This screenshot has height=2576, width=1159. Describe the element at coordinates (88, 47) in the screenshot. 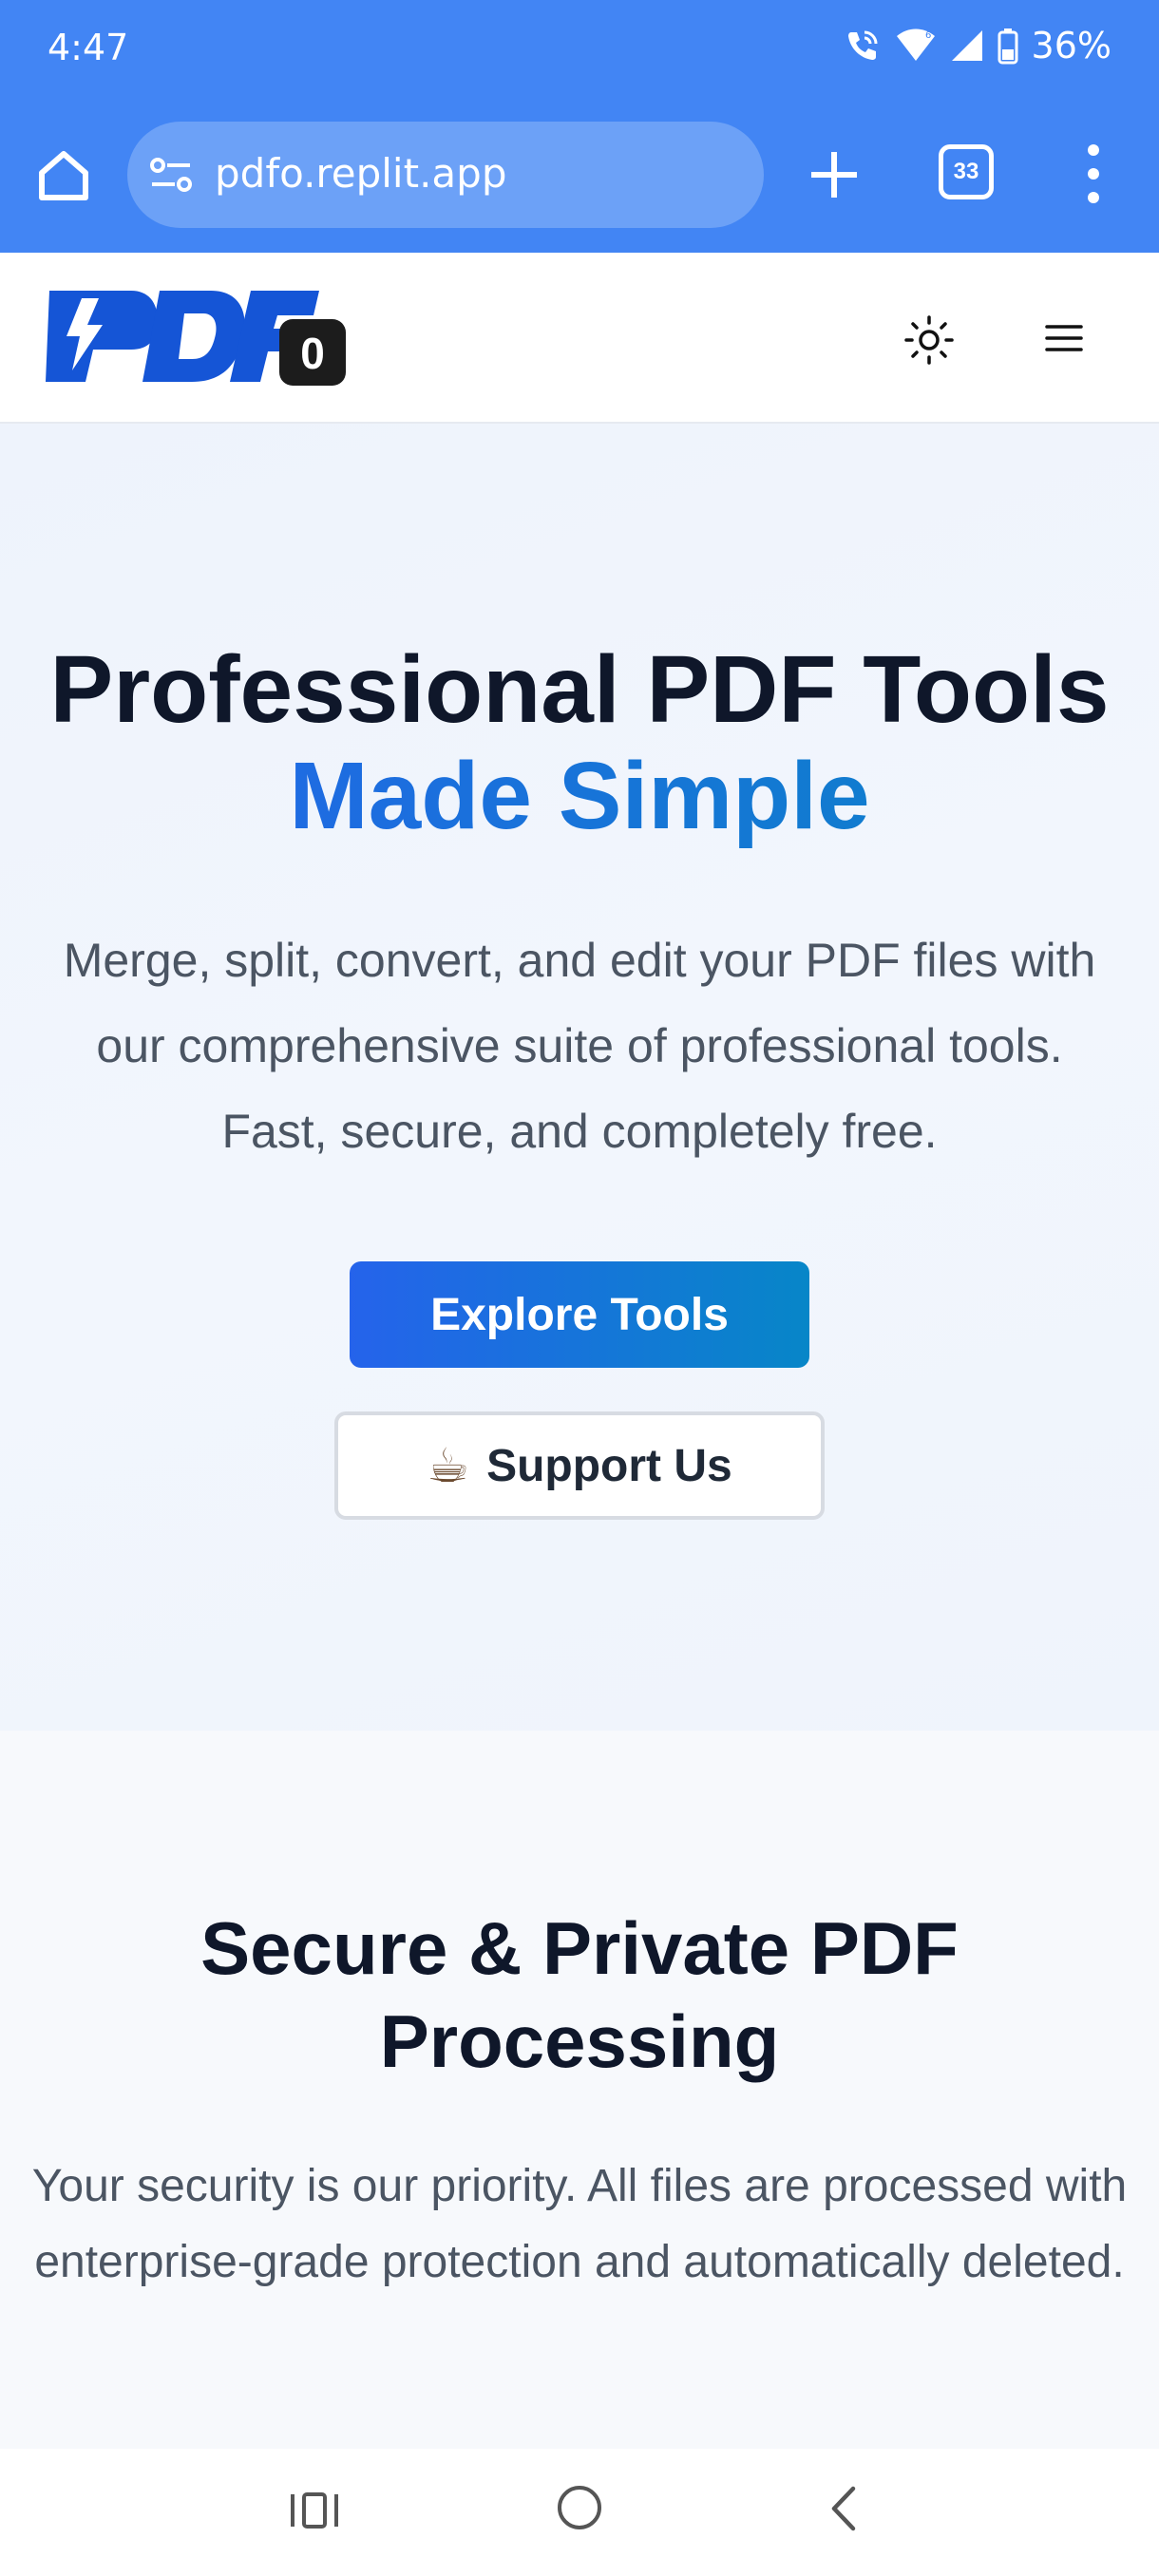

I see `status-time: 4:47` at that location.